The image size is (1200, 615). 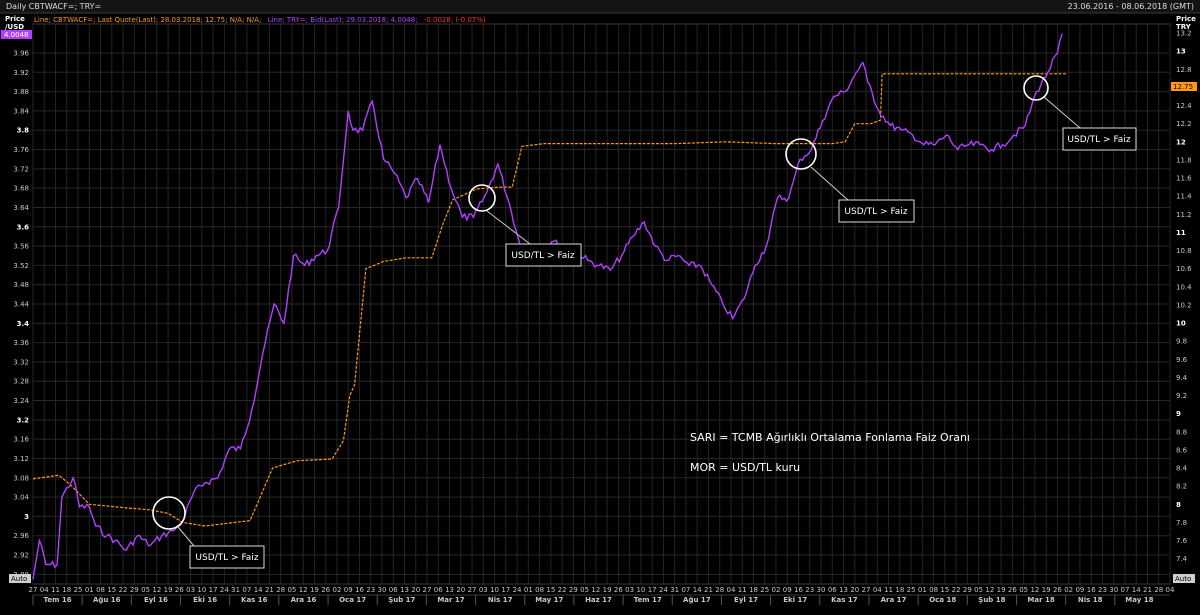 What do you see at coordinates (26, 517) in the screenshot?
I see `left-tick-label: 3` at bounding box center [26, 517].